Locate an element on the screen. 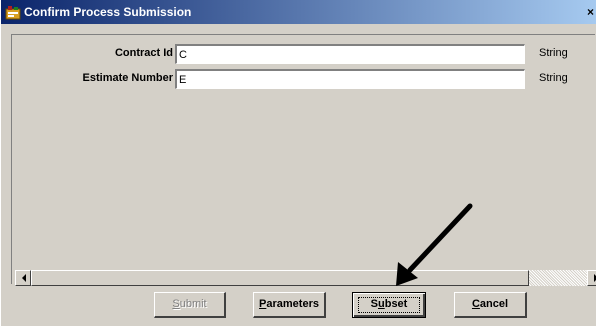 The height and width of the screenshot is (326, 596). submit-button: Submit is located at coordinates (190, 305).